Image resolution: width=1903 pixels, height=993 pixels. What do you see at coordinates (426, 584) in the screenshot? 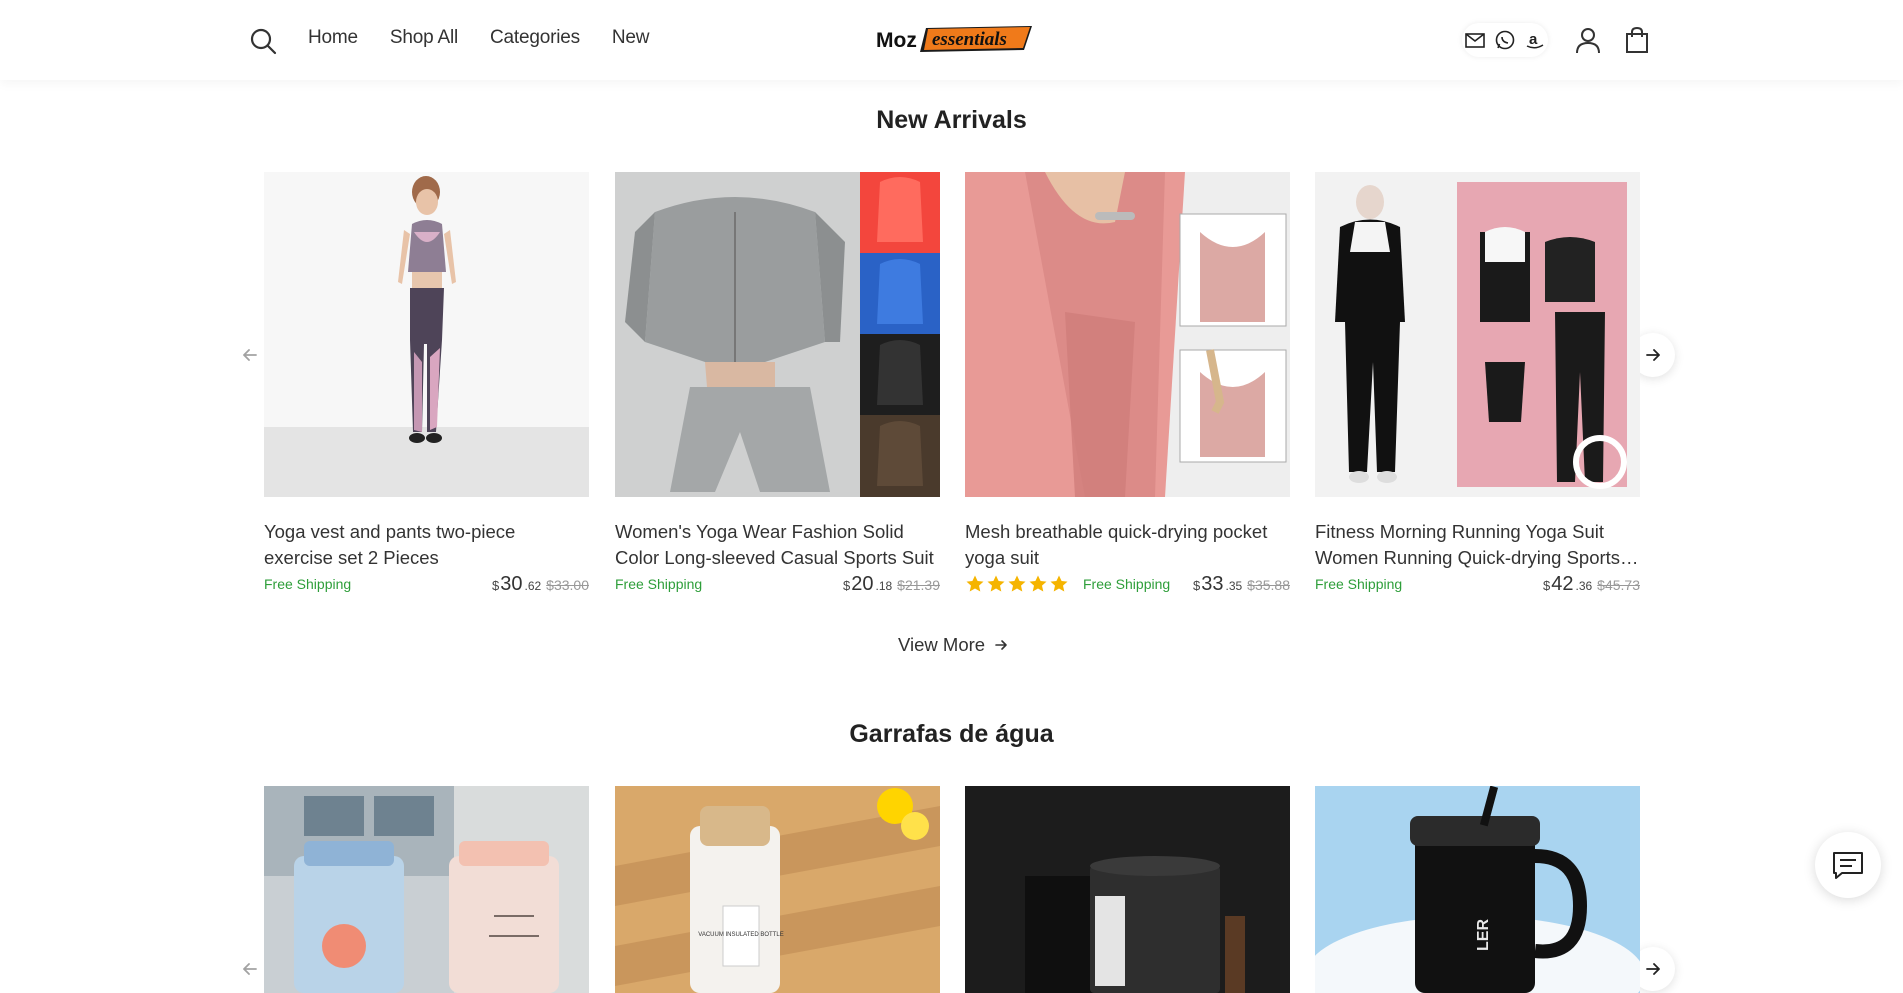
I see `product-meta: Free Shipping $ 30 .62 $33.00` at bounding box center [426, 584].